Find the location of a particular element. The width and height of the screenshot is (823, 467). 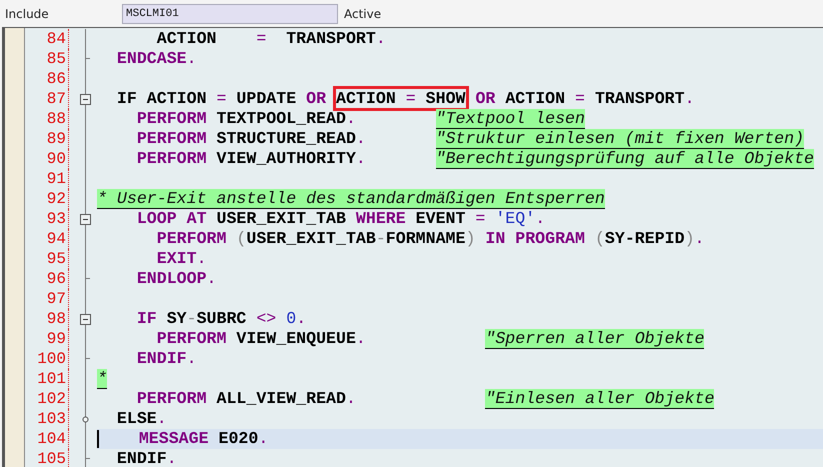

code-statement: PERFORM STRUCTURE_READ. is located at coordinates (251, 139).